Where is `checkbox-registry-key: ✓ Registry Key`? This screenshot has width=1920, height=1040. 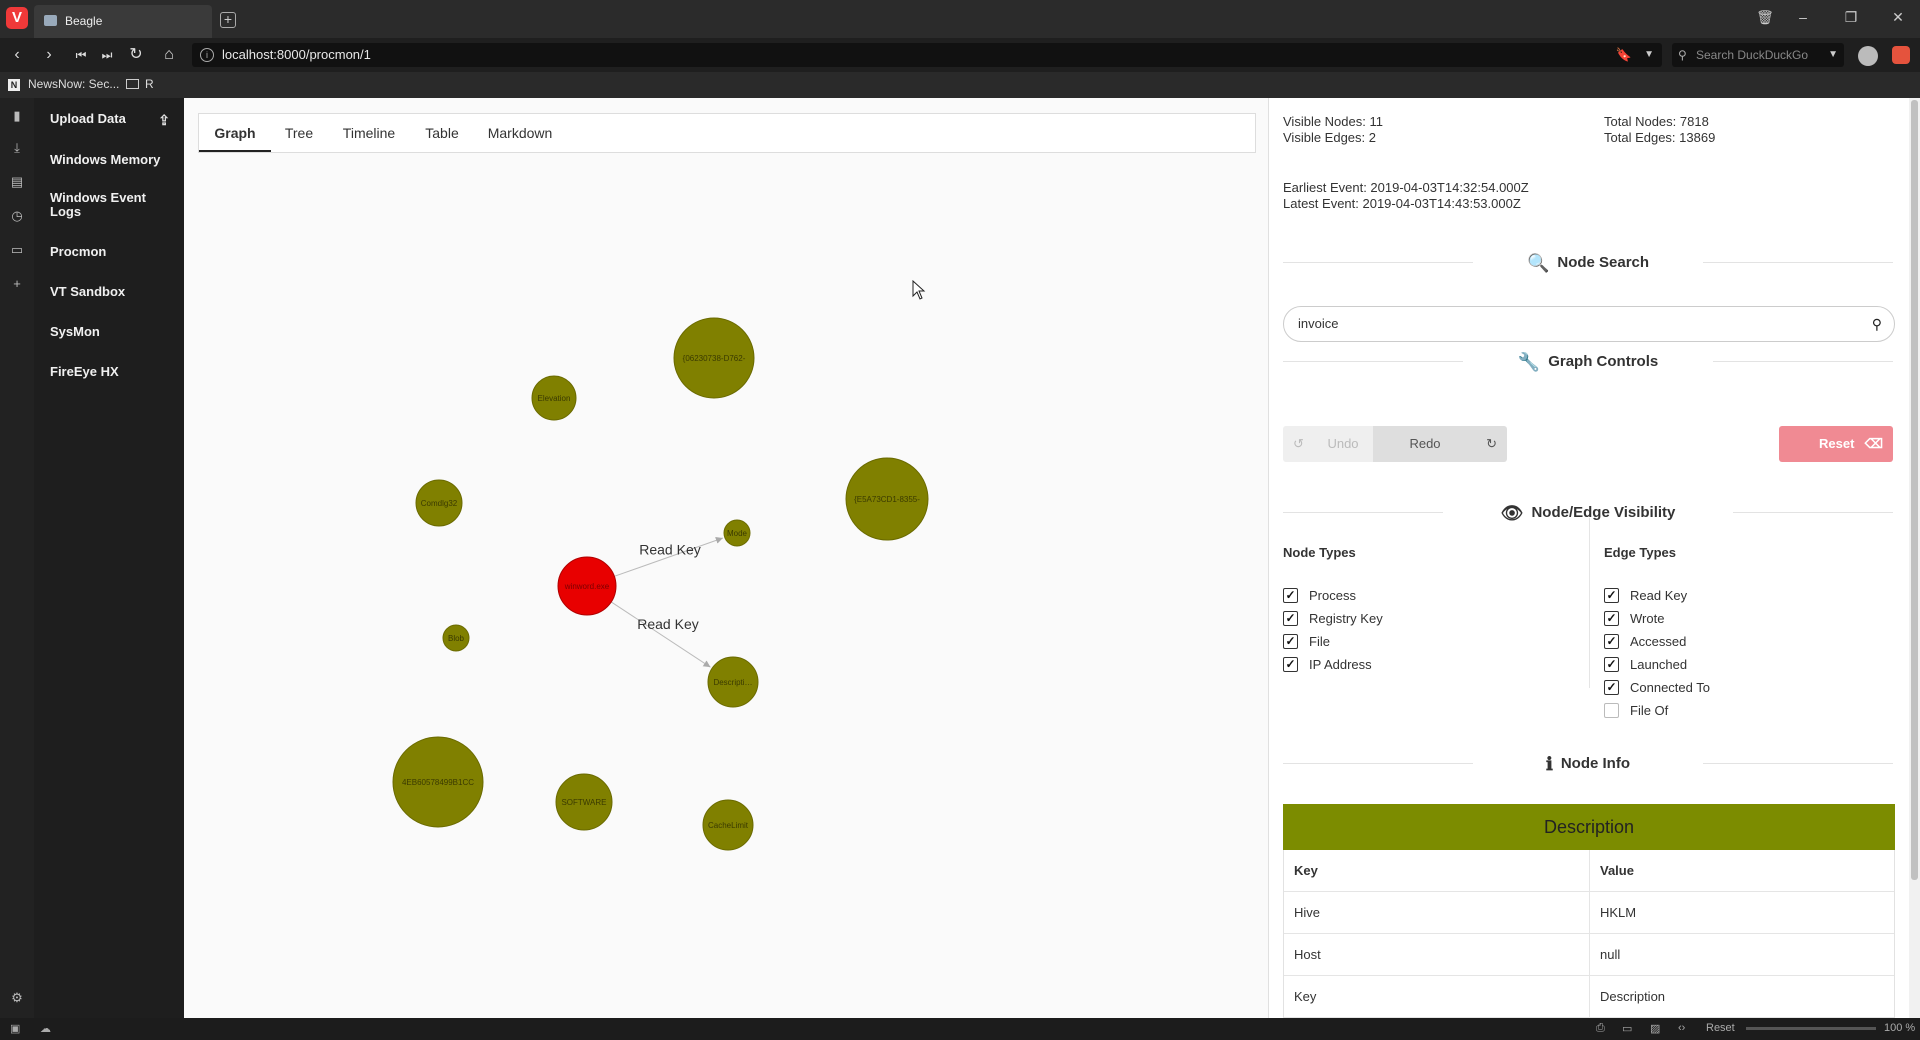
checkbox-registry-key: ✓ Registry Key is located at coordinates (1393, 619).